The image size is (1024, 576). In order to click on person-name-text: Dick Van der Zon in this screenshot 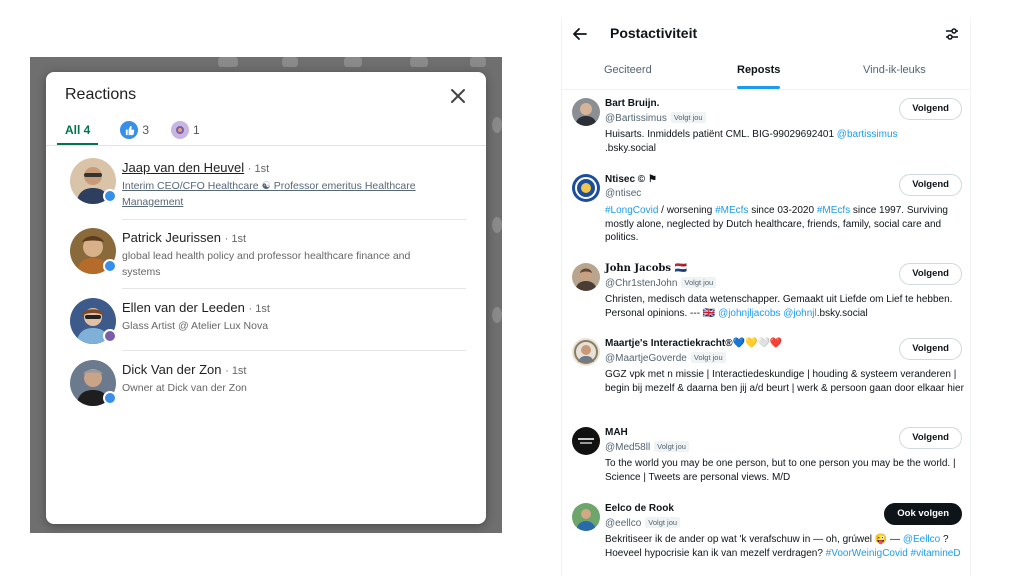, I will do `click(172, 369)`.